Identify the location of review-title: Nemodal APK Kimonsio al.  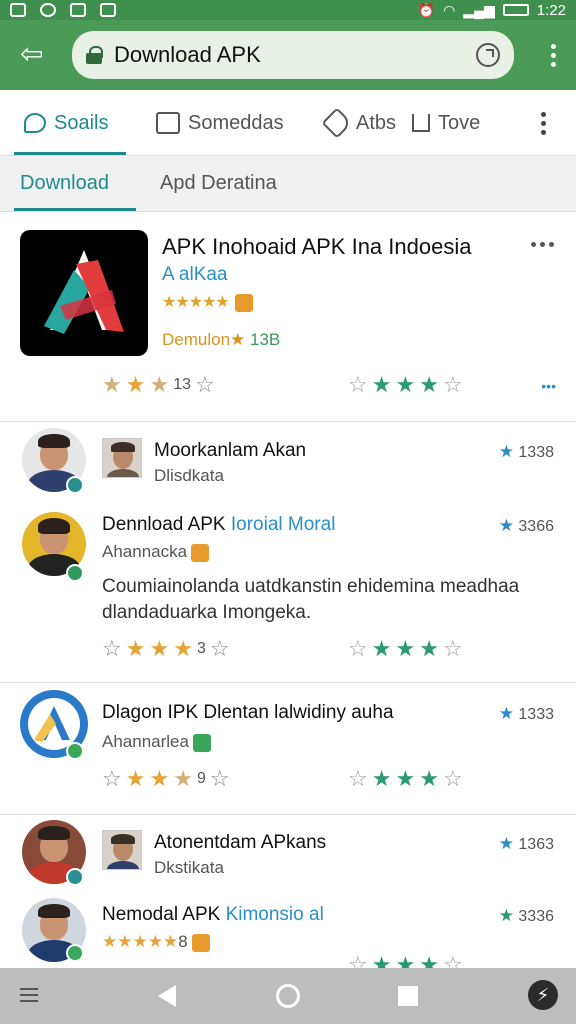
(213, 914).